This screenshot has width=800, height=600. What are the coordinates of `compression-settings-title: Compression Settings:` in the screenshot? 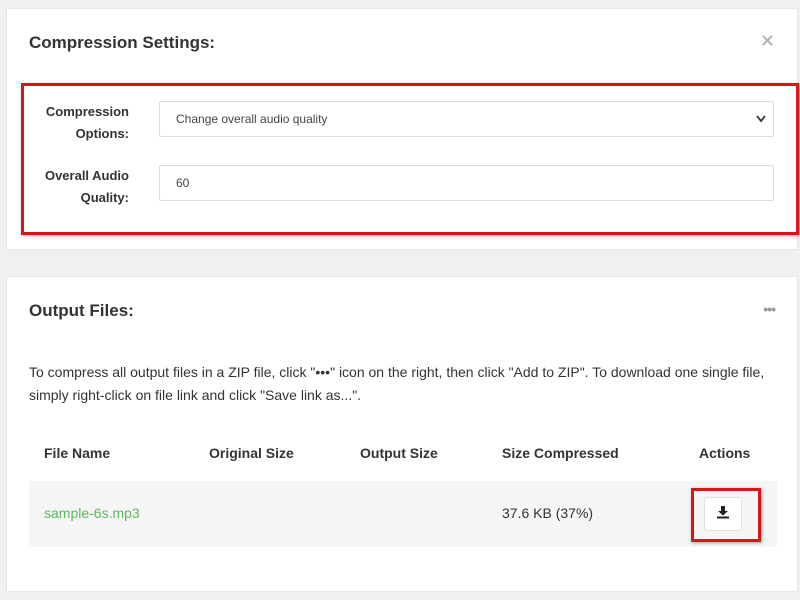 It's located at (122, 42).